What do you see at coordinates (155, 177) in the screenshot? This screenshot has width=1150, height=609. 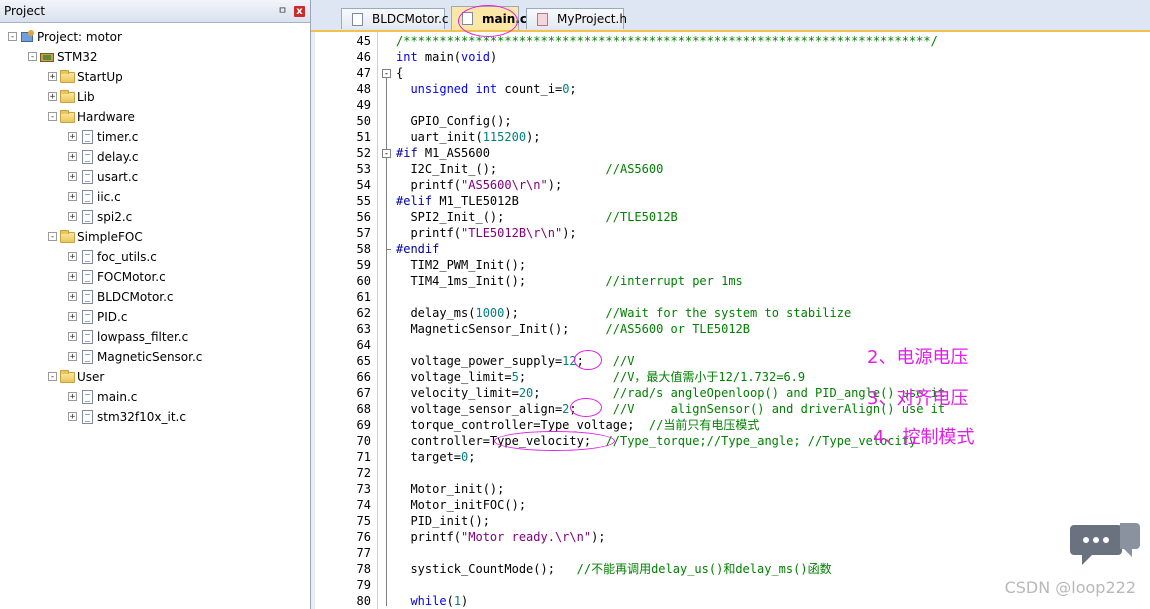 I see `tree-item: + usart.c` at bounding box center [155, 177].